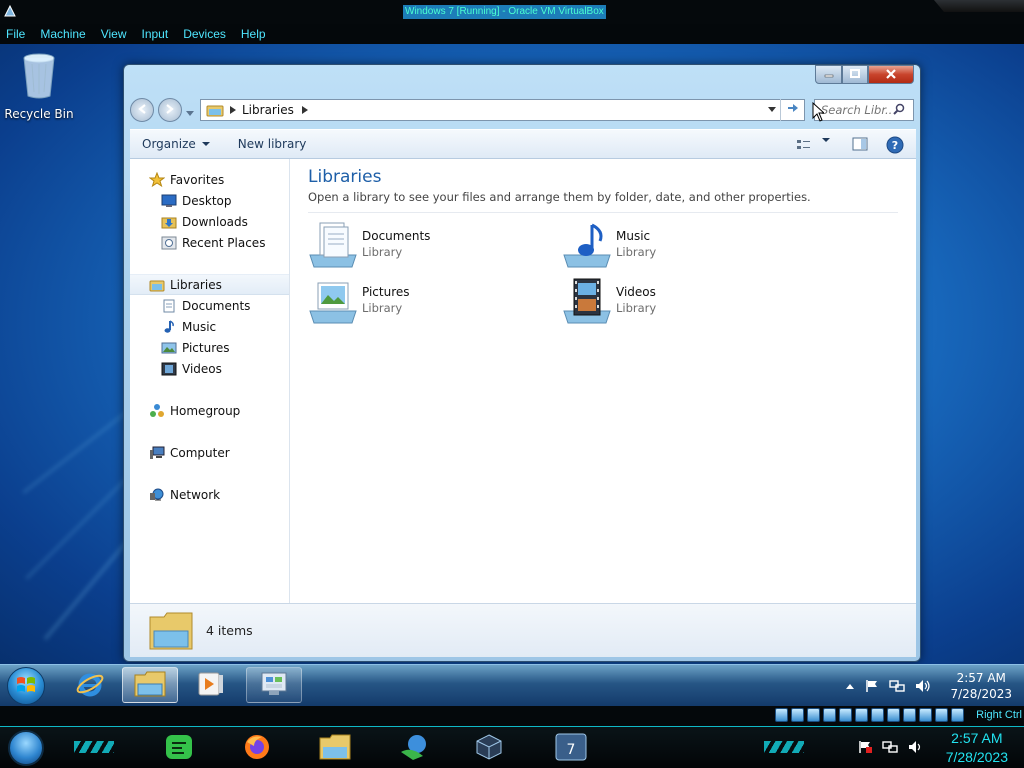  What do you see at coordinates (891, 74) in the screenshot?
I see `close-button` at bounding box center [891, 74].